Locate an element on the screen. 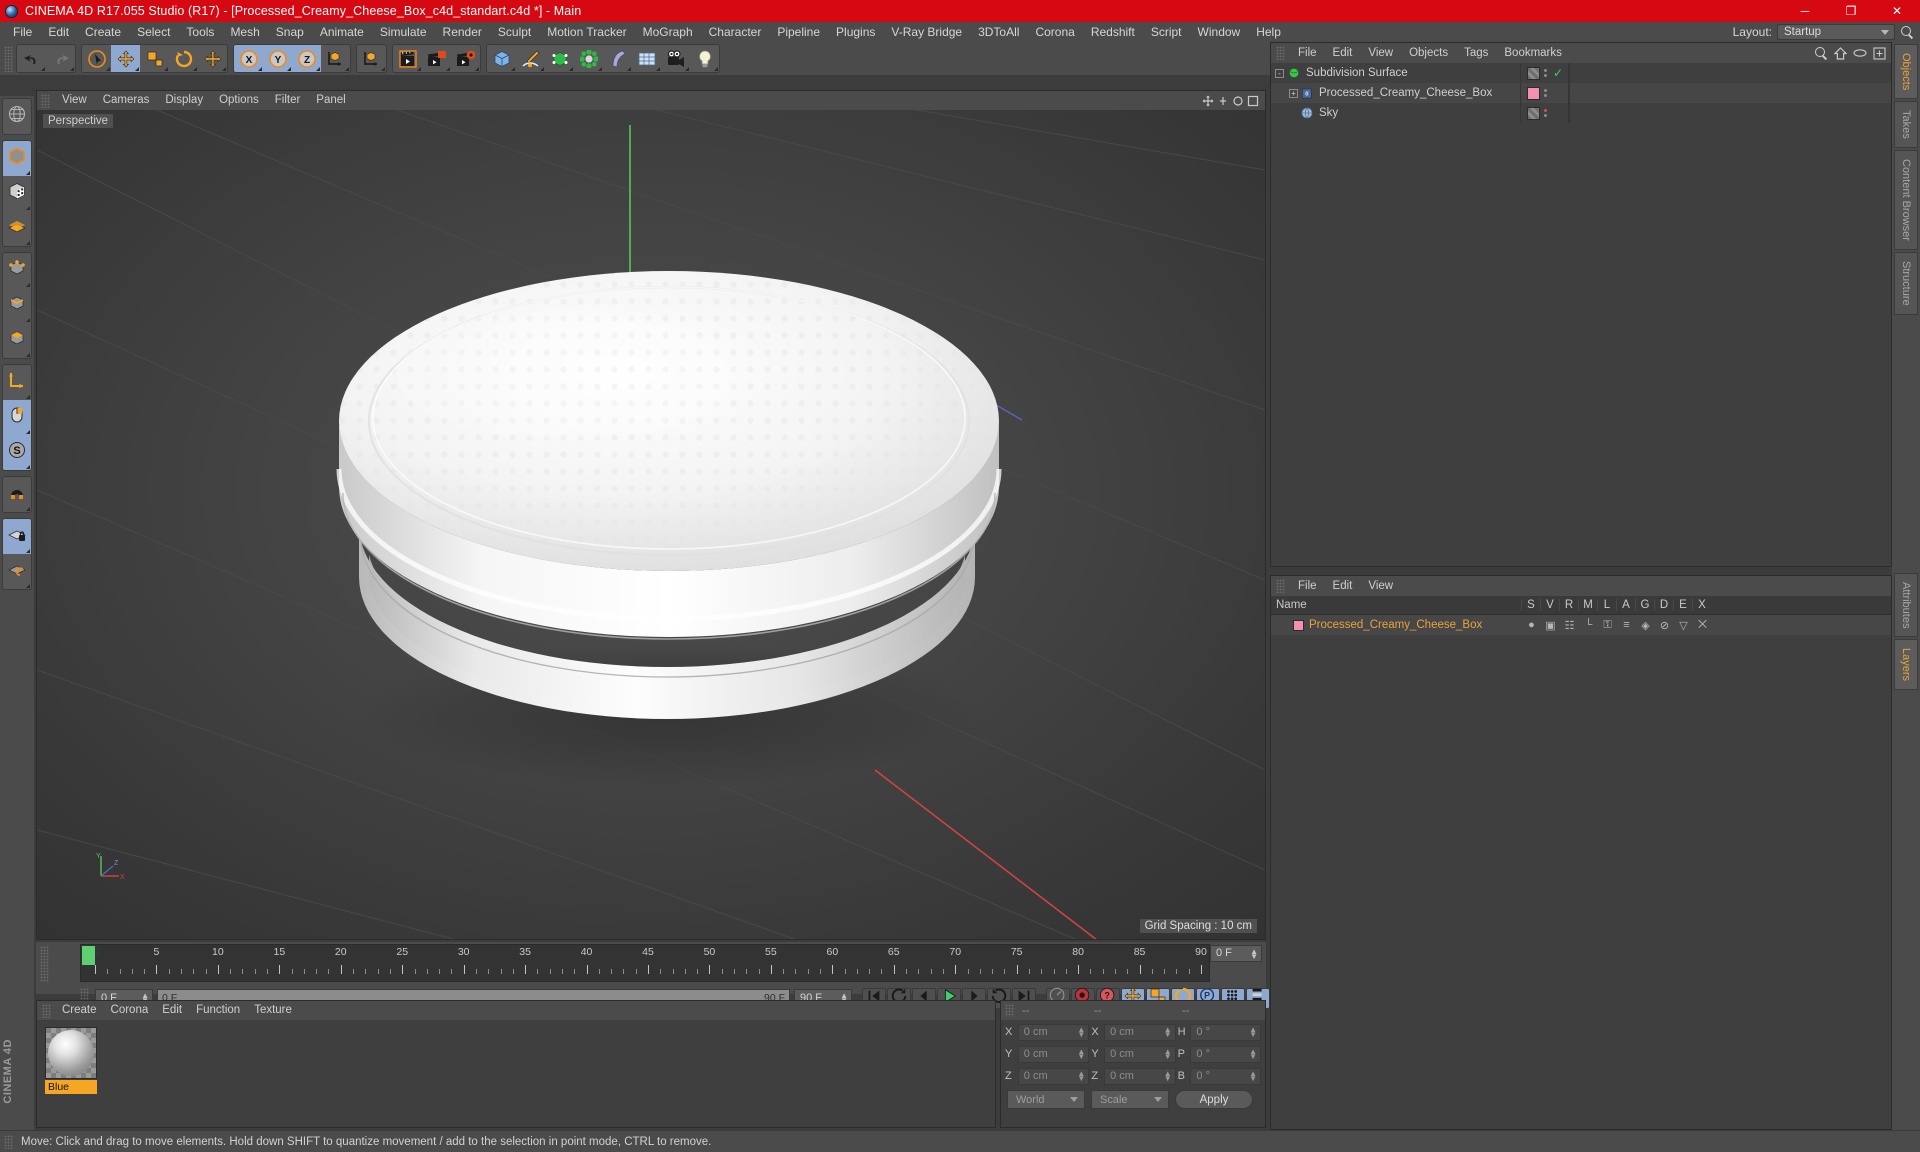  nurbs-button is located at coordinates (559, 58).